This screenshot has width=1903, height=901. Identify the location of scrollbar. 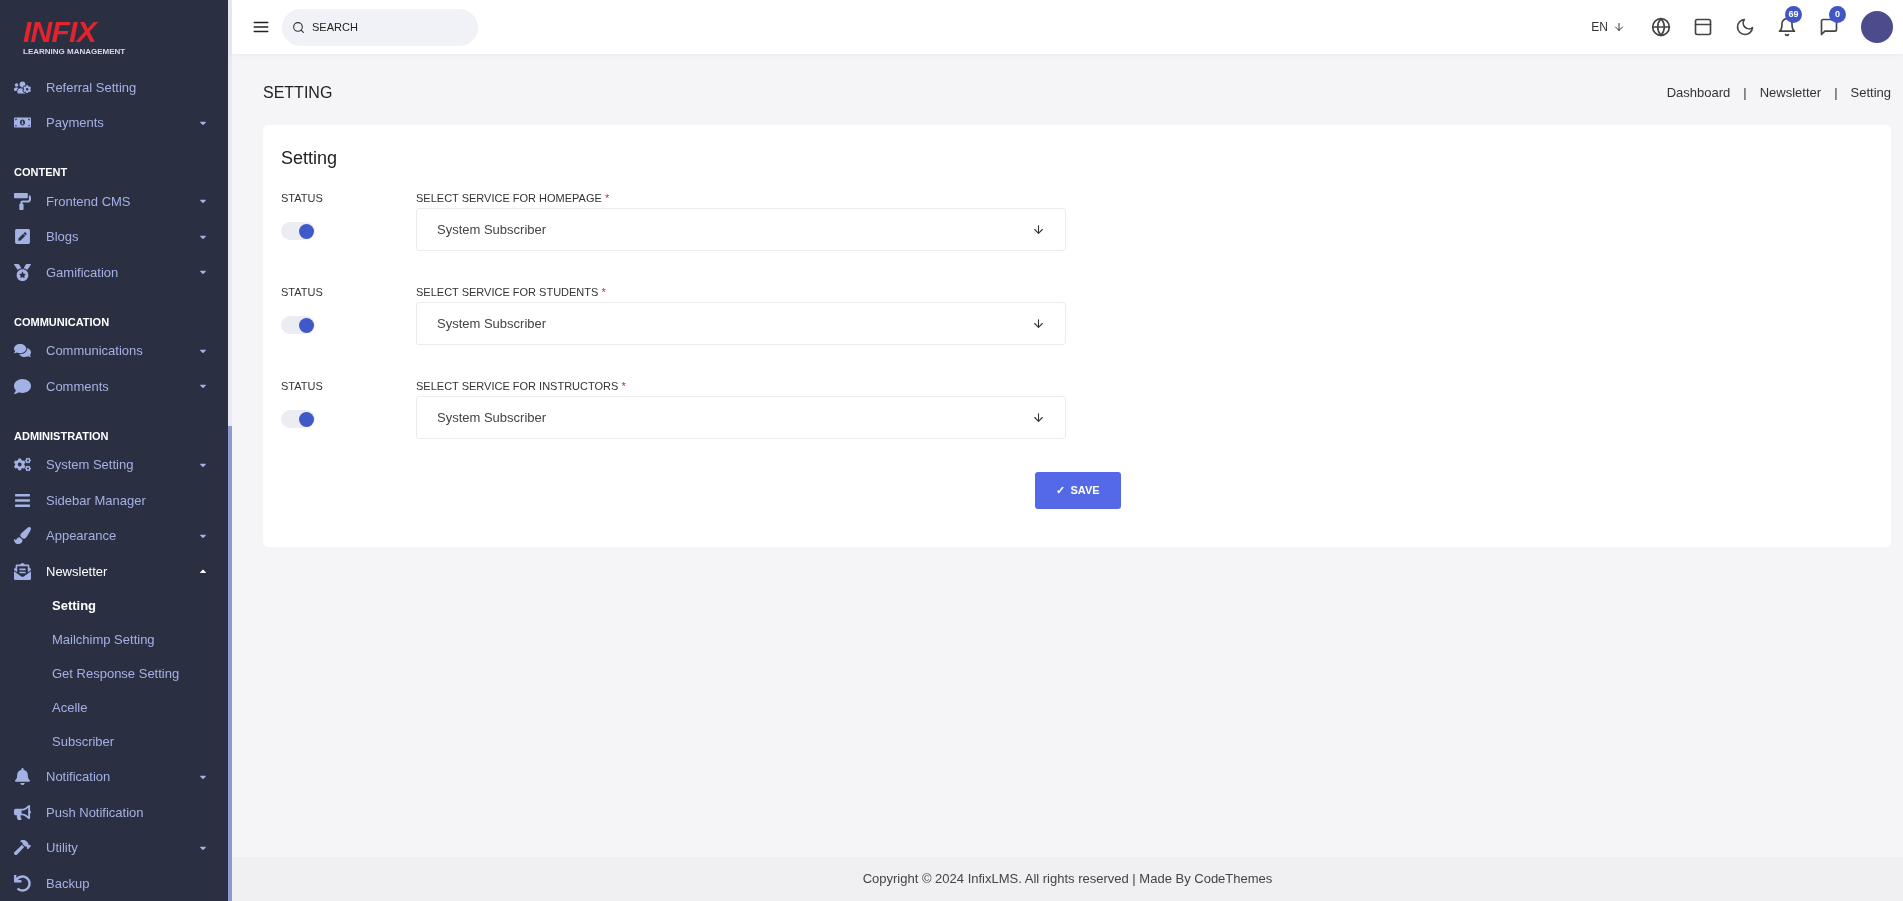
(230, 450).